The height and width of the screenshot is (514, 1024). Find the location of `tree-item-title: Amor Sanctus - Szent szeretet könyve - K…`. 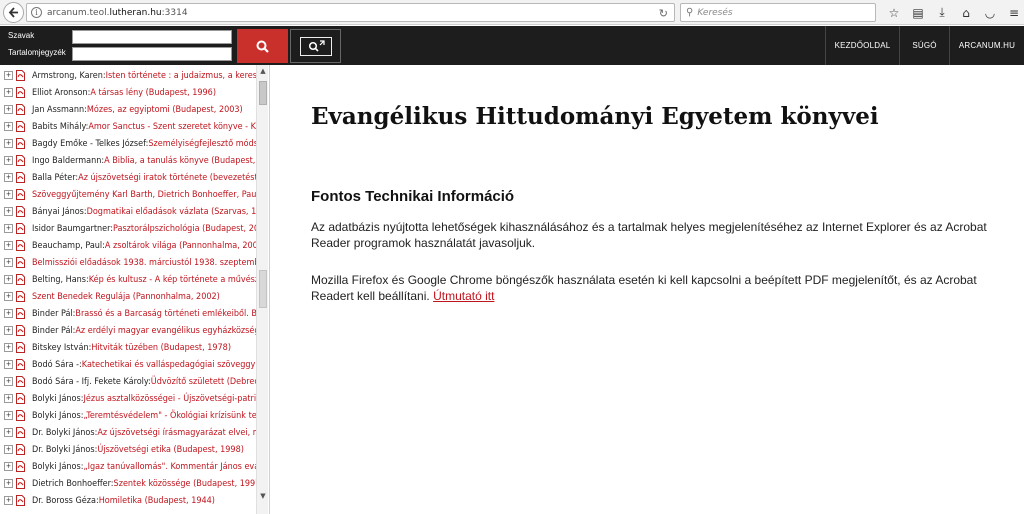

tree-item-title: Amor Sanctus - Szent szeretet könyve - K… is located at coordinates (172, 127).